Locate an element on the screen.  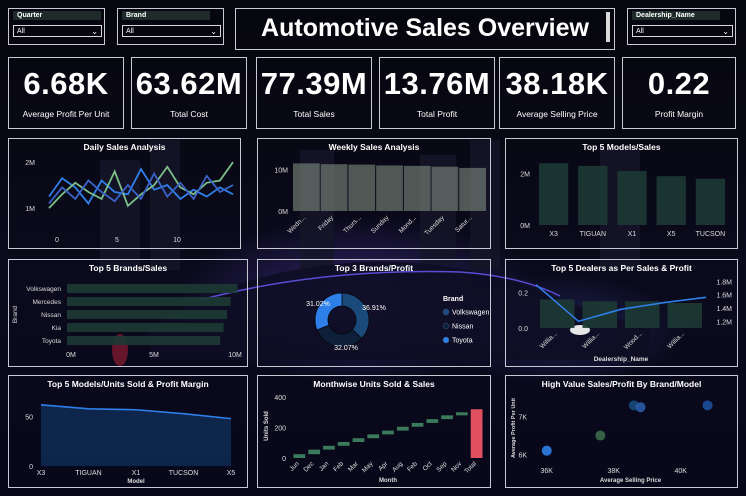
y-tick-label: 7K is located at coordinates (522, 418).